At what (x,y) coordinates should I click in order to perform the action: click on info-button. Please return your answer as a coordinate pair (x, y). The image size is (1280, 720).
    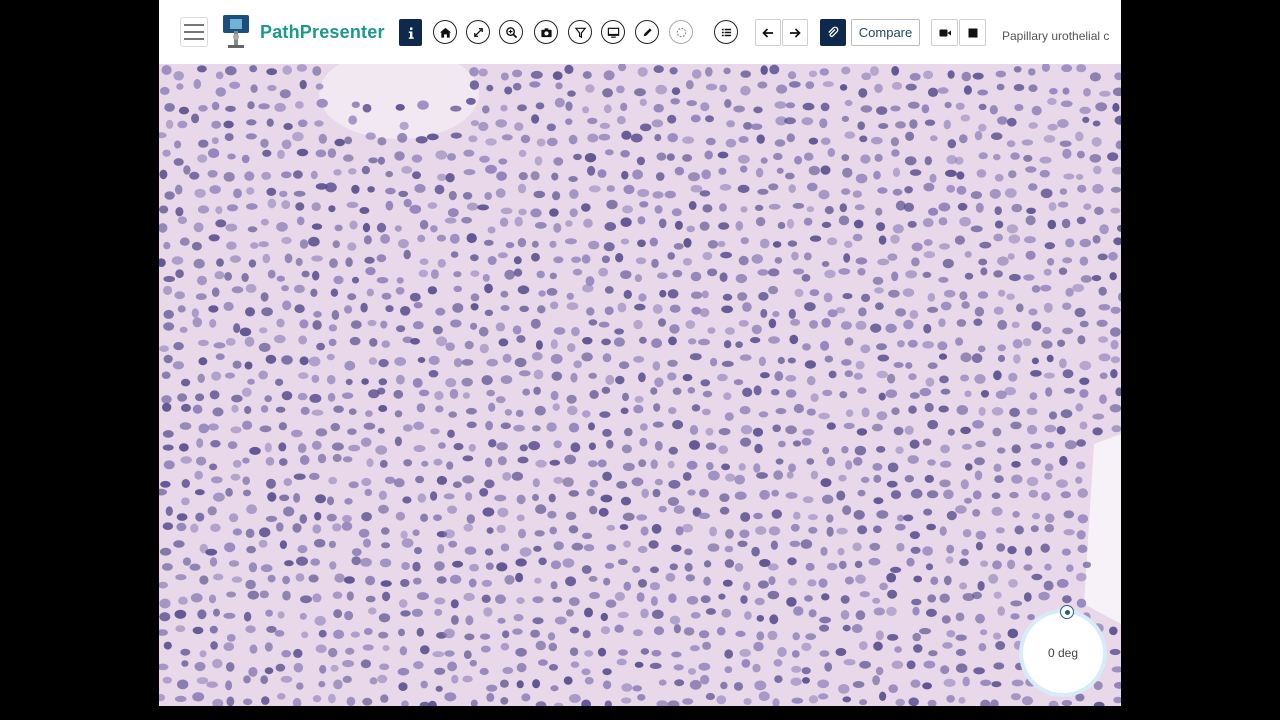
    Looking at the image, I should click on (410, 32).